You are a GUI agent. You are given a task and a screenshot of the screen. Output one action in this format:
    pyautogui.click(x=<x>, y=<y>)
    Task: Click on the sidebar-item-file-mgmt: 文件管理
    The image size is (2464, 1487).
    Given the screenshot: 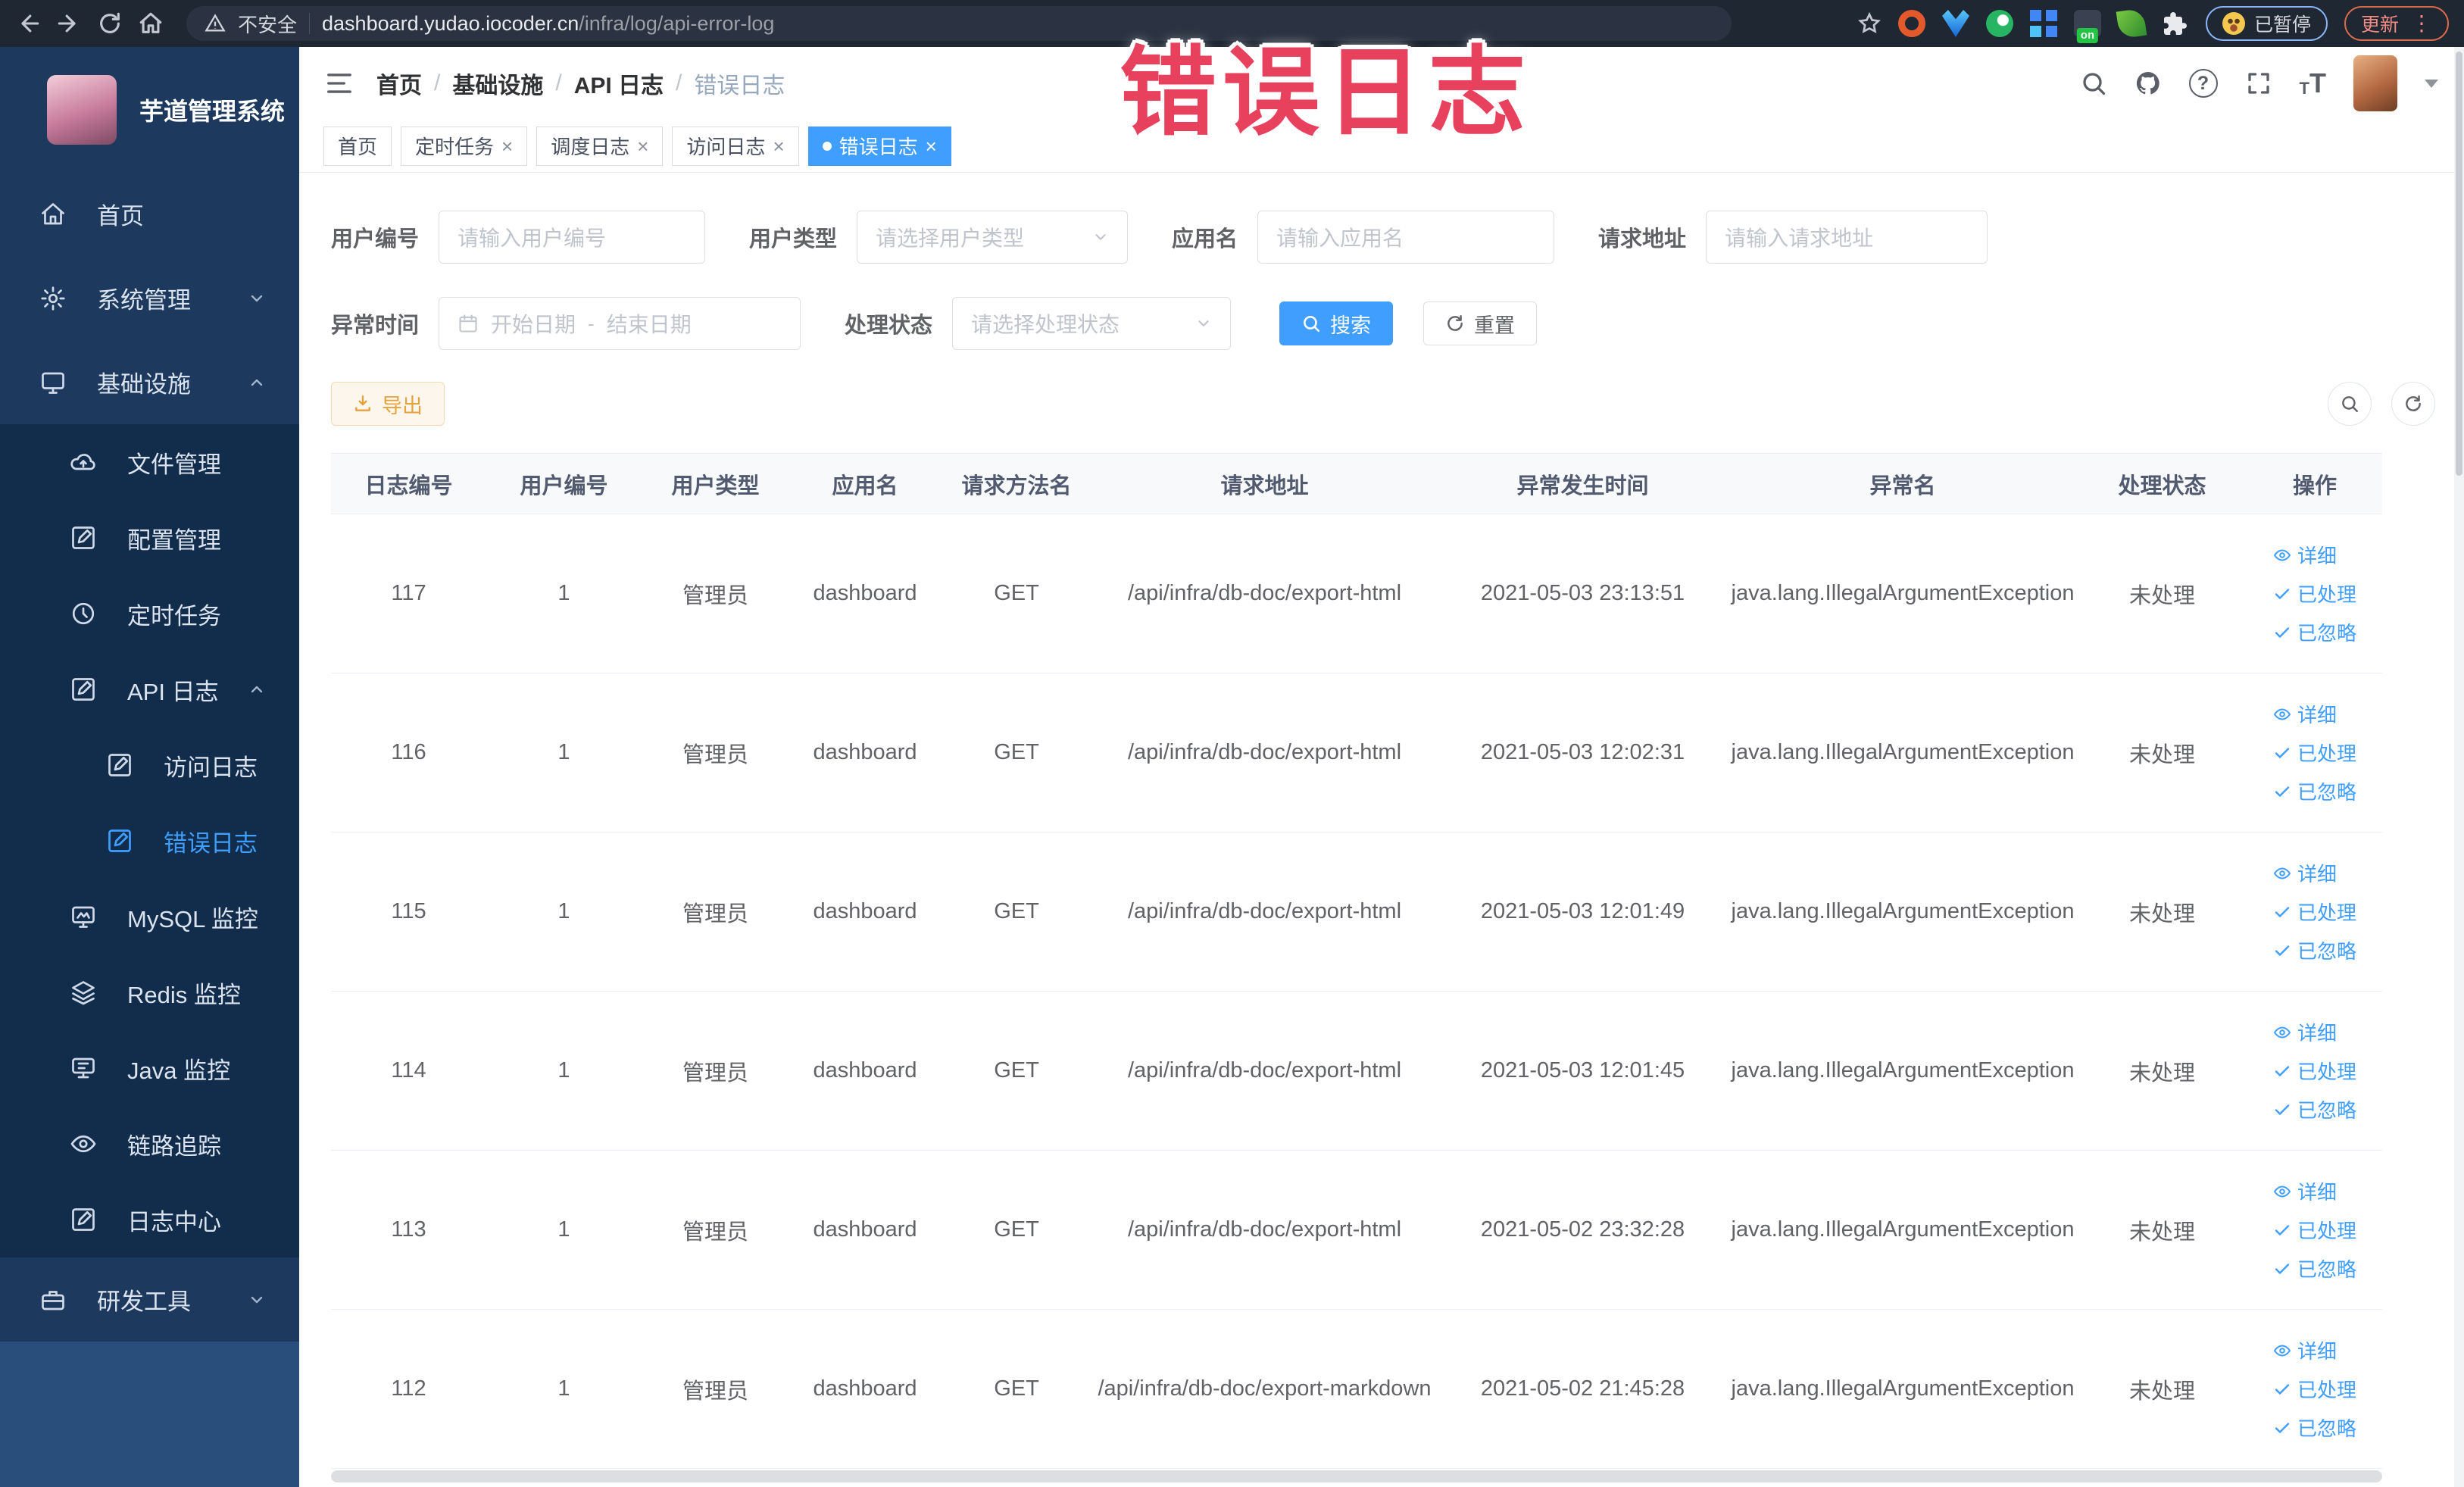 What is the action you would take?
    pyautogui.click(x=149, y=462)
    